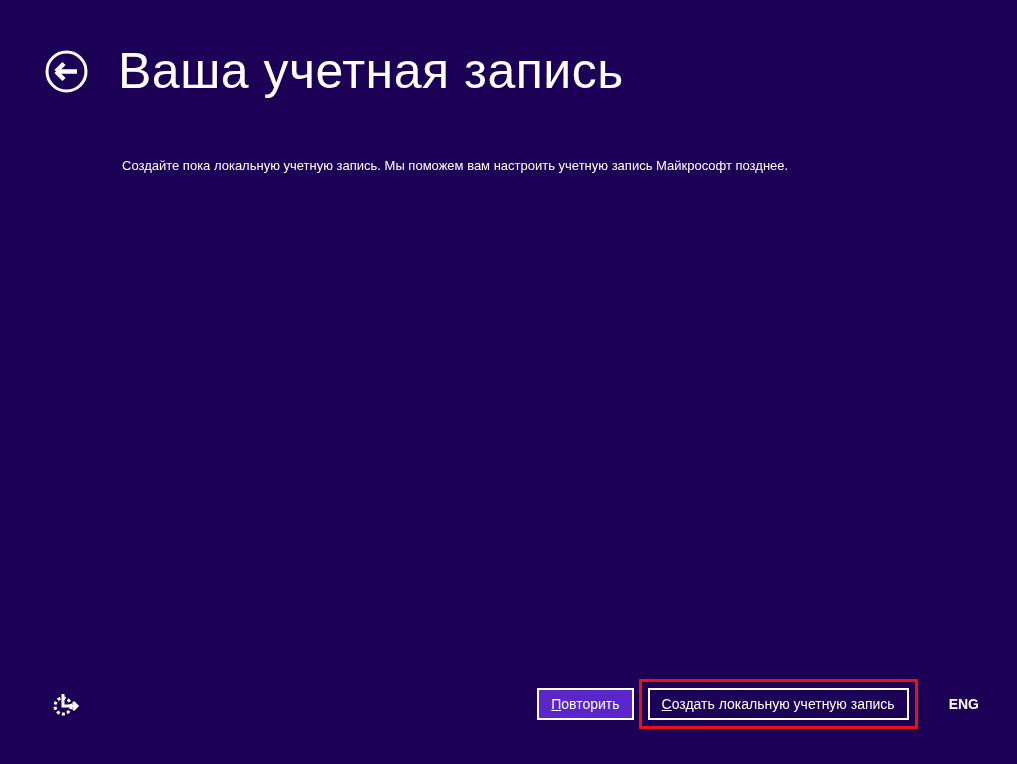 This screenshot has width=1017, height=764. I want to click on page-title: Ваша учетная запись, so click(371, 71).